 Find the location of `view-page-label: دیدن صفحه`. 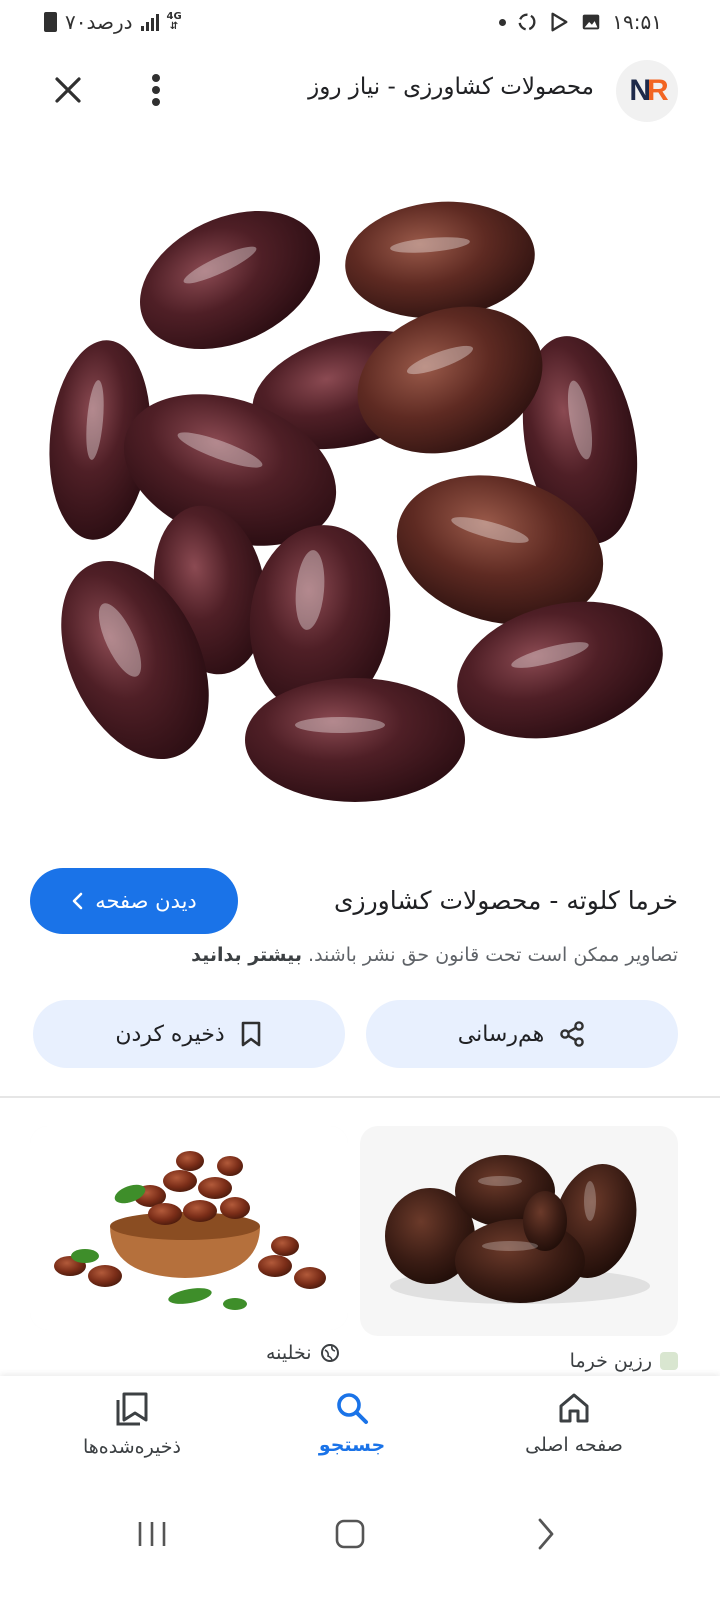

view-page-label: دیدن صفحه is located at coordinates (146, 901).